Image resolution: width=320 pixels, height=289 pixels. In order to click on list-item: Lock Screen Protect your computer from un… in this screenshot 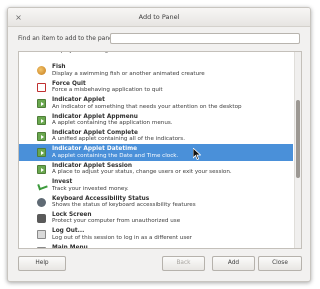, I will do `click(156, 218)`.